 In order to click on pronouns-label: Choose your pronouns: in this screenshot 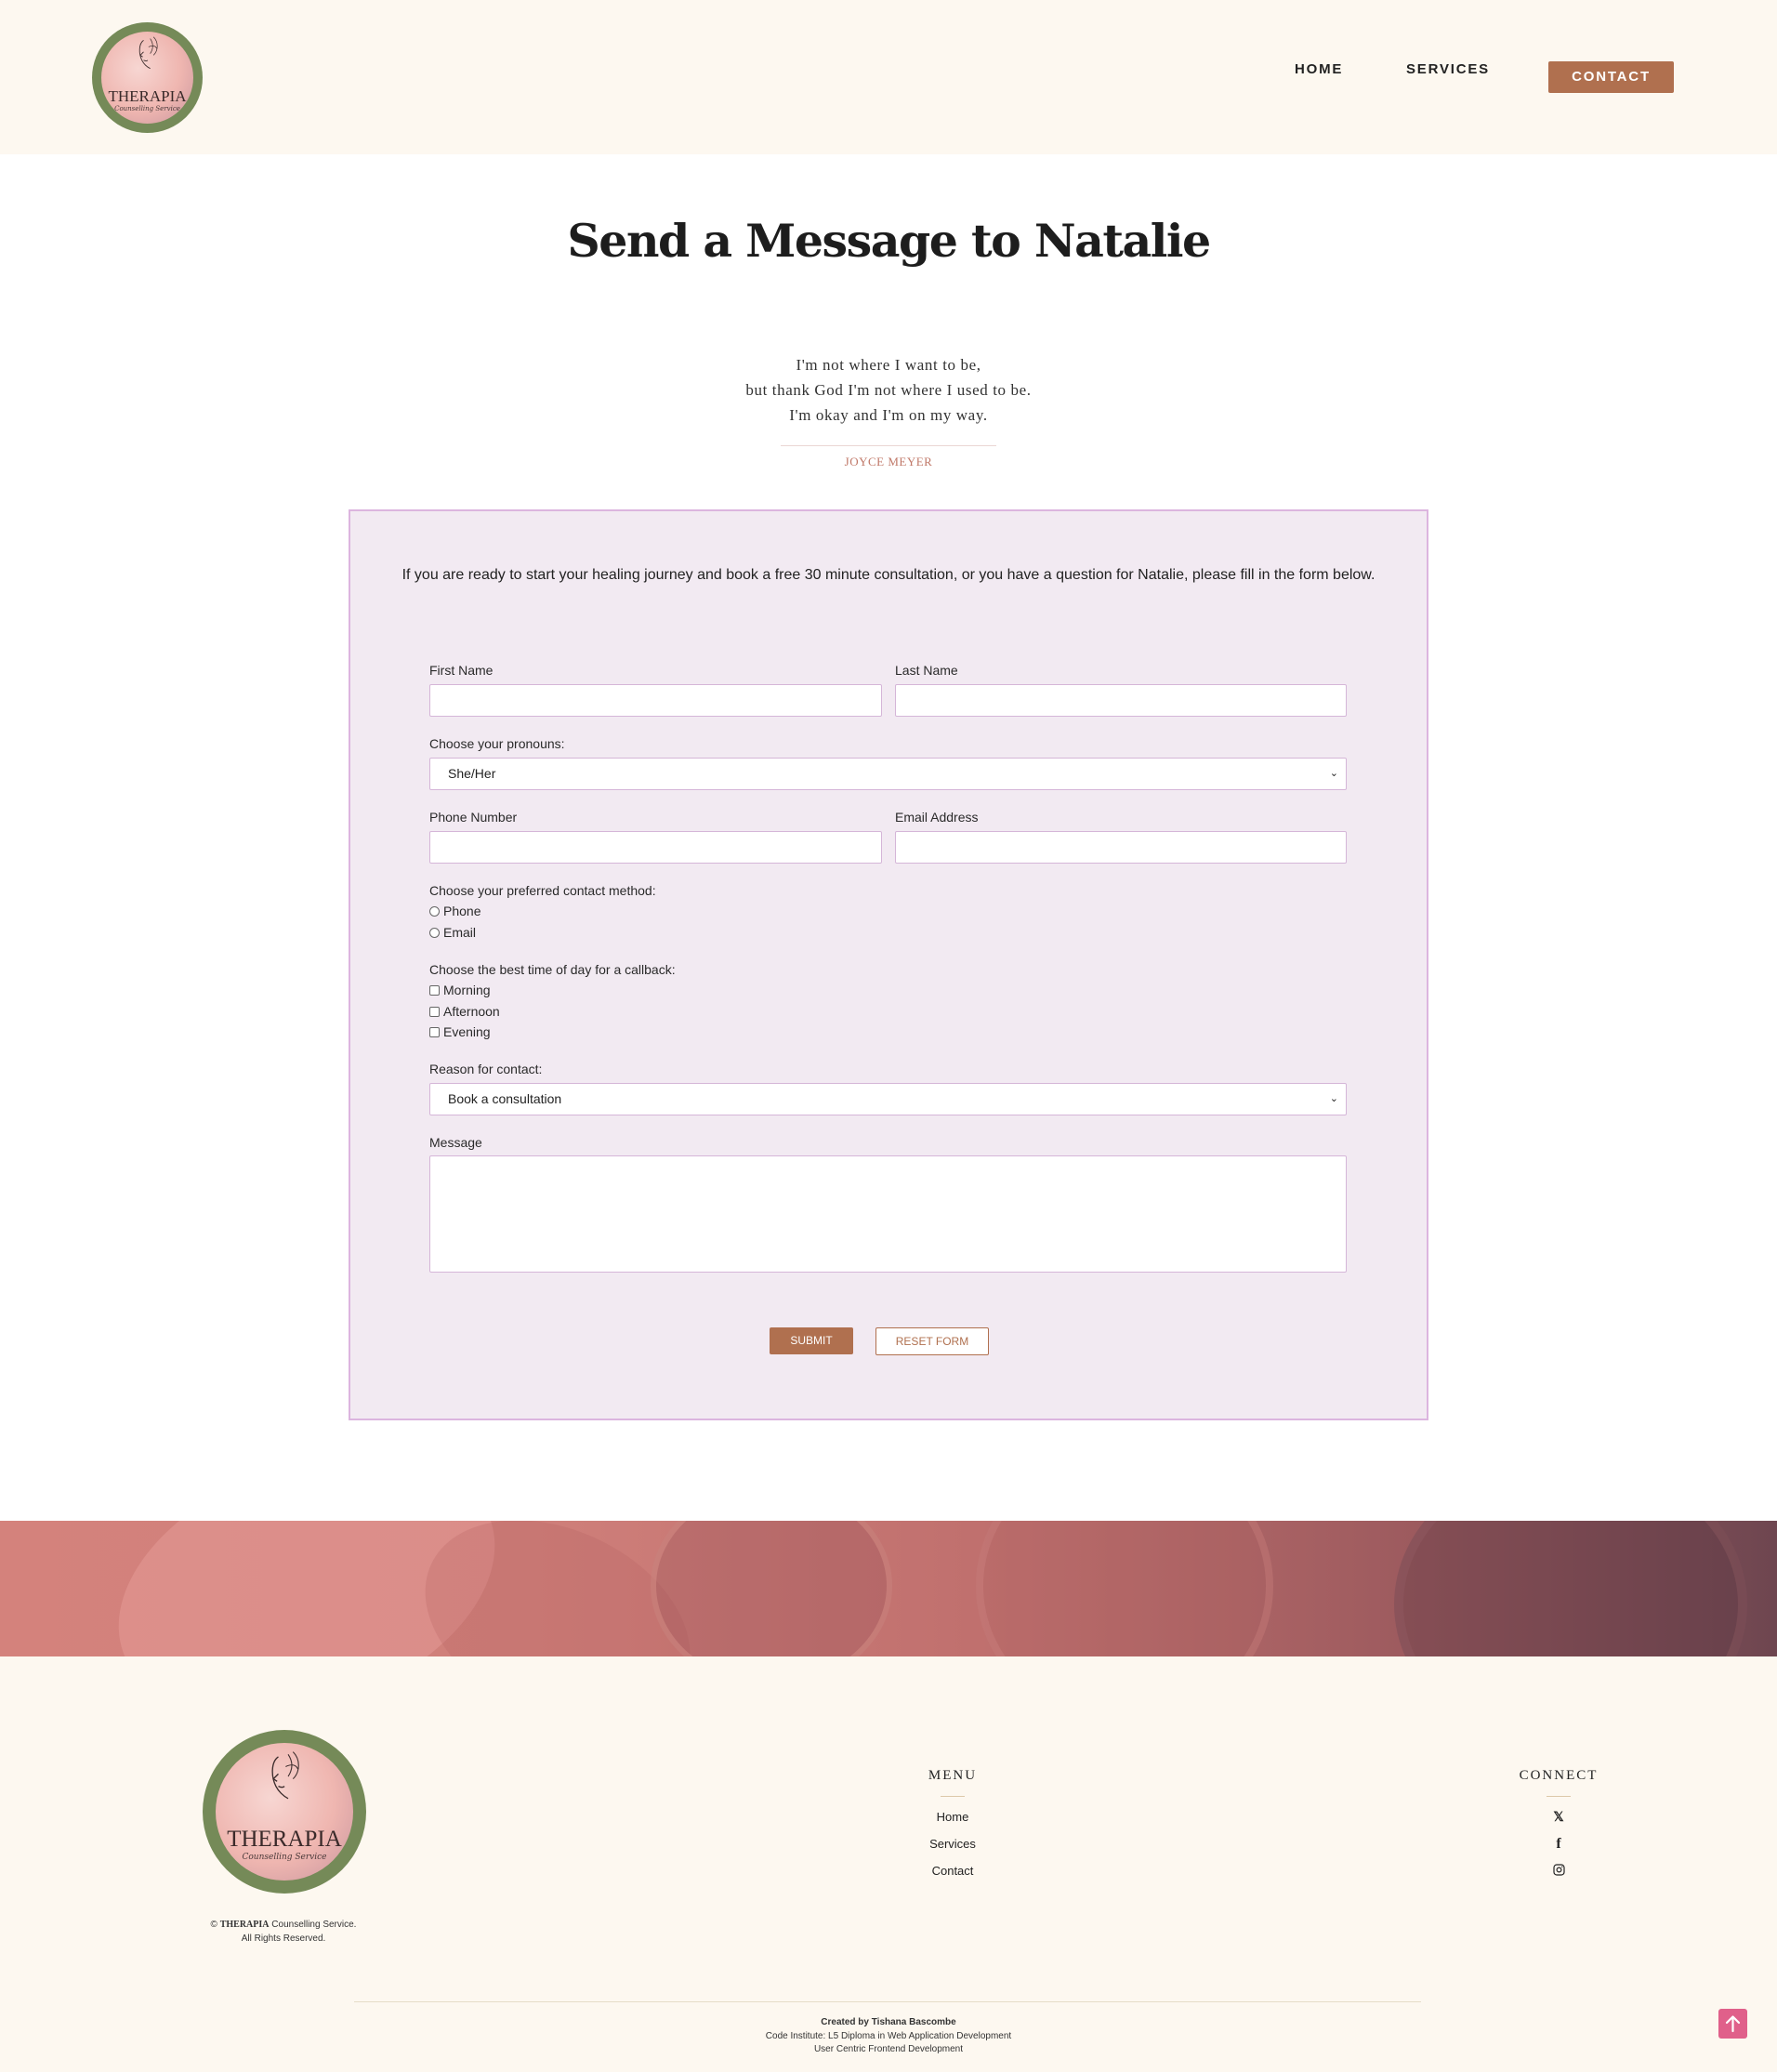, I will do `click(497, 743)`.